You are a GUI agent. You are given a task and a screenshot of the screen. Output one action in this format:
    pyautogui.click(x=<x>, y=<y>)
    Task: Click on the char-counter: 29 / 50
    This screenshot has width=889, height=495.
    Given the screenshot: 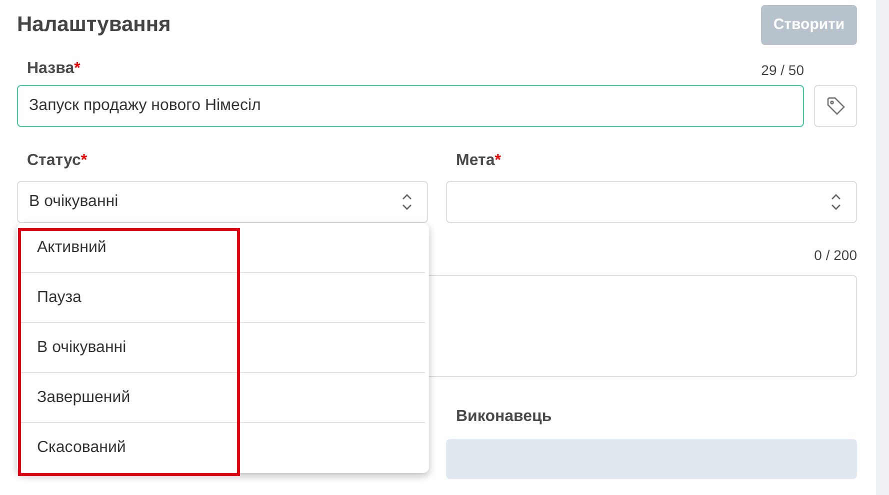 What is the action you would take?
    pyautogui.click(x=782, y=70)
    